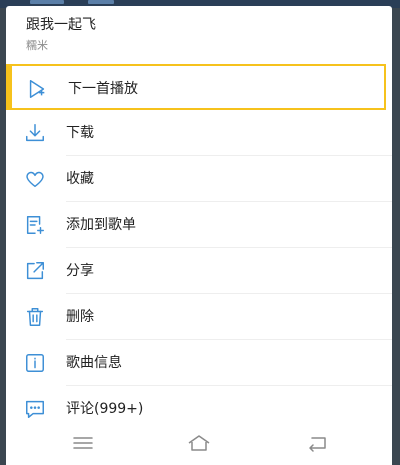  What do you see at coordinates (35, 179) in the screenshot?
I see `heart-icon` at bounding box center [35, 179].